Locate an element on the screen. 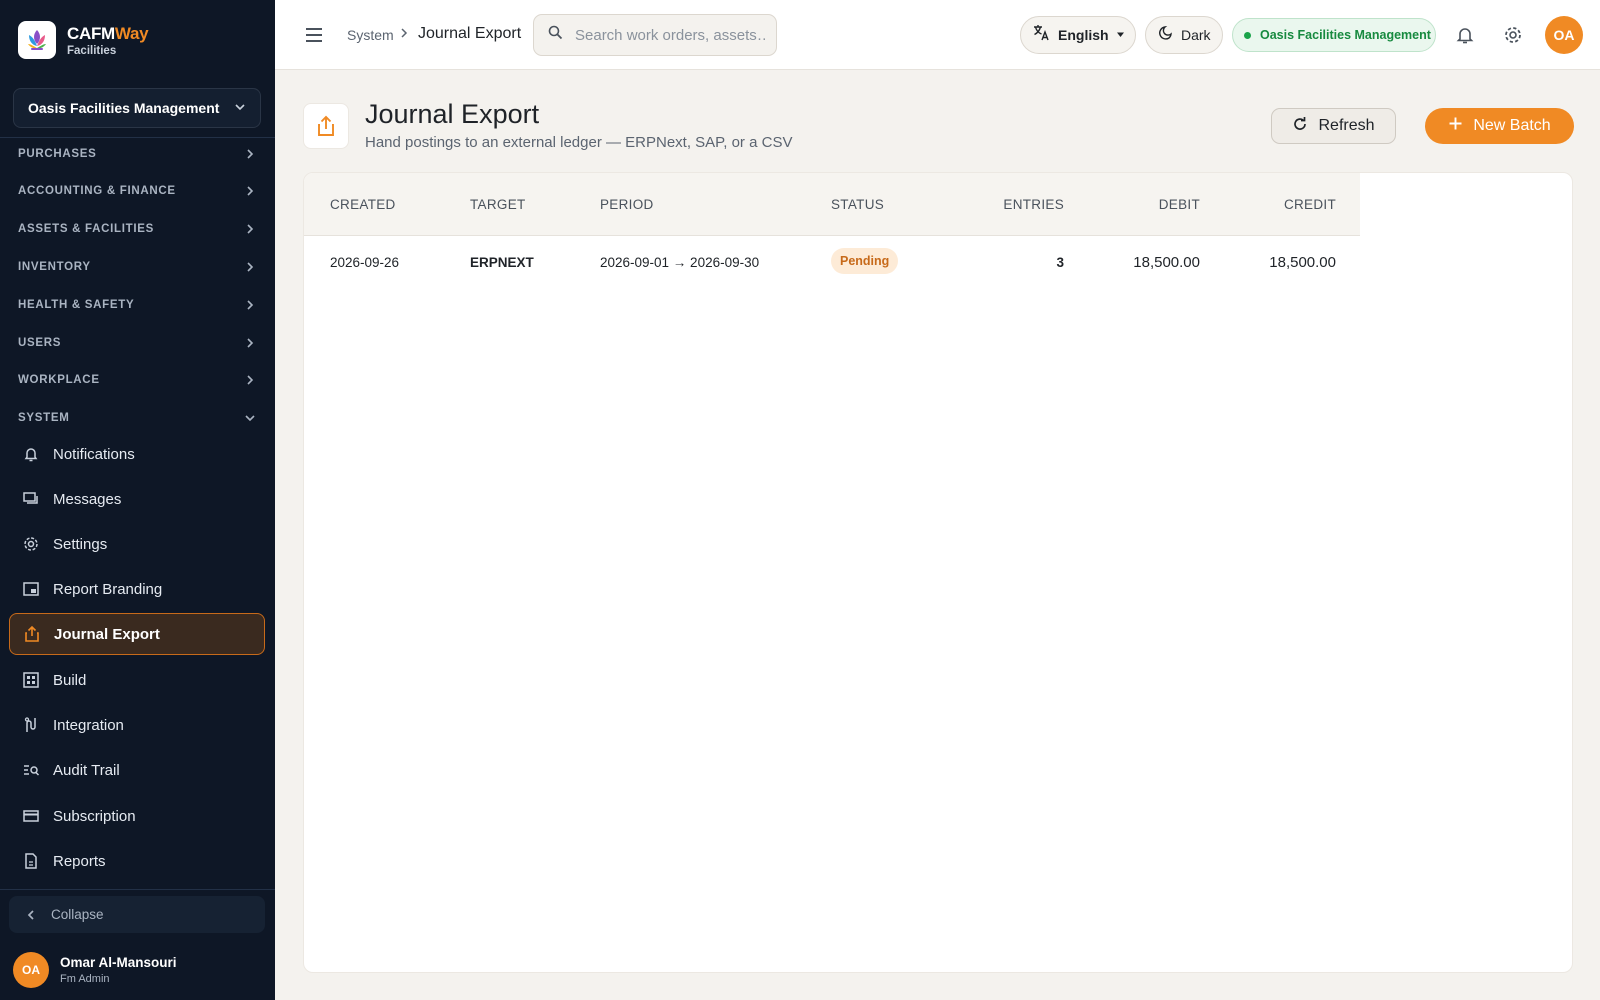 This screenshot has width=1600, height=1000. translate-icon is located at coordinates (1041, 35).